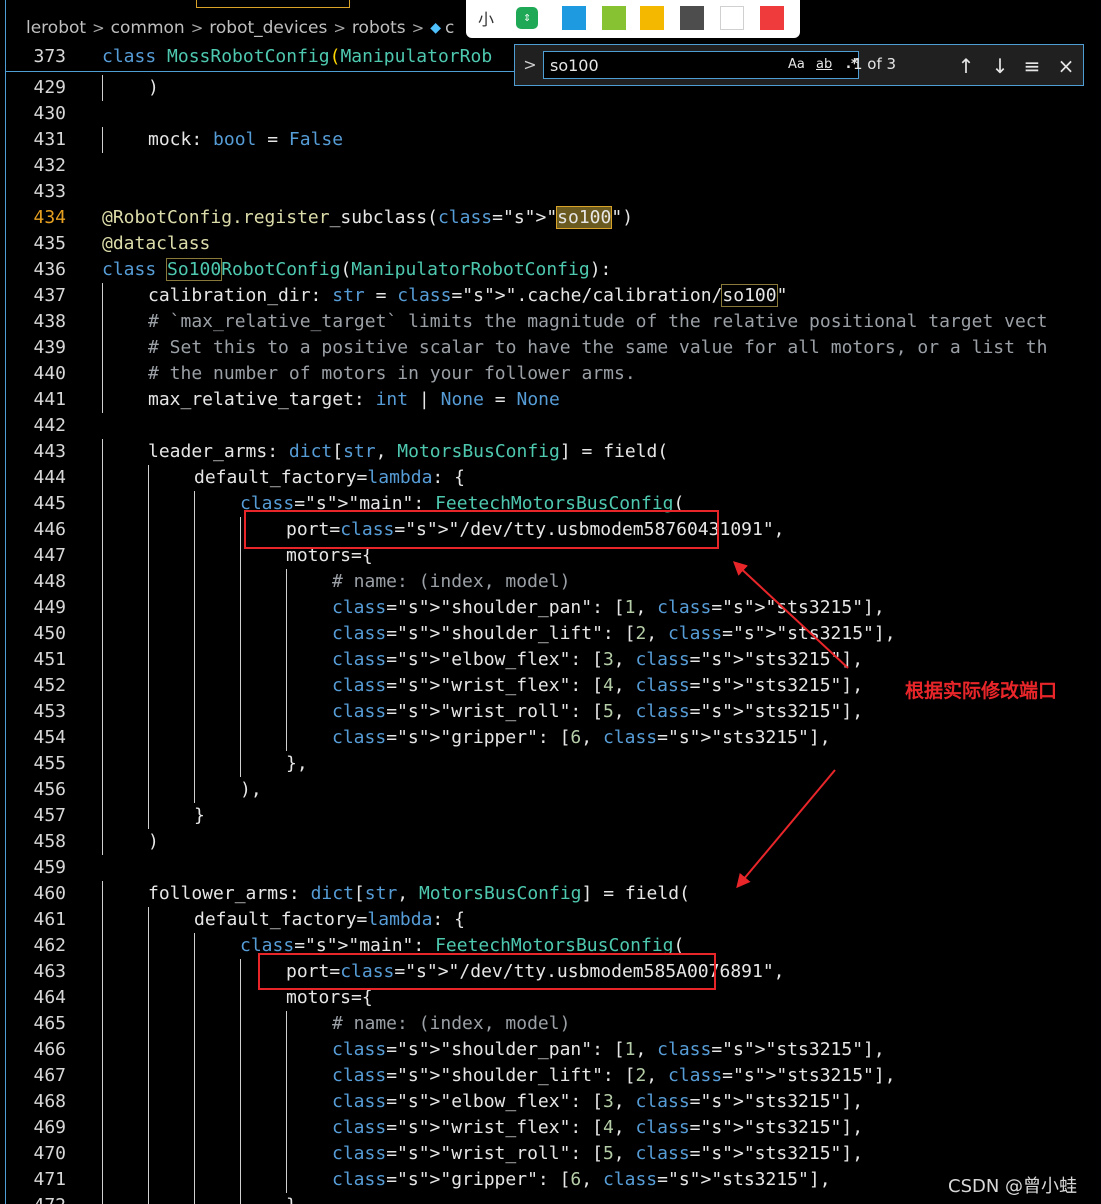 The height and width of the screenshot is (1204, 1101). I want to click on arrow-to-follower-port, so click(786, 829).